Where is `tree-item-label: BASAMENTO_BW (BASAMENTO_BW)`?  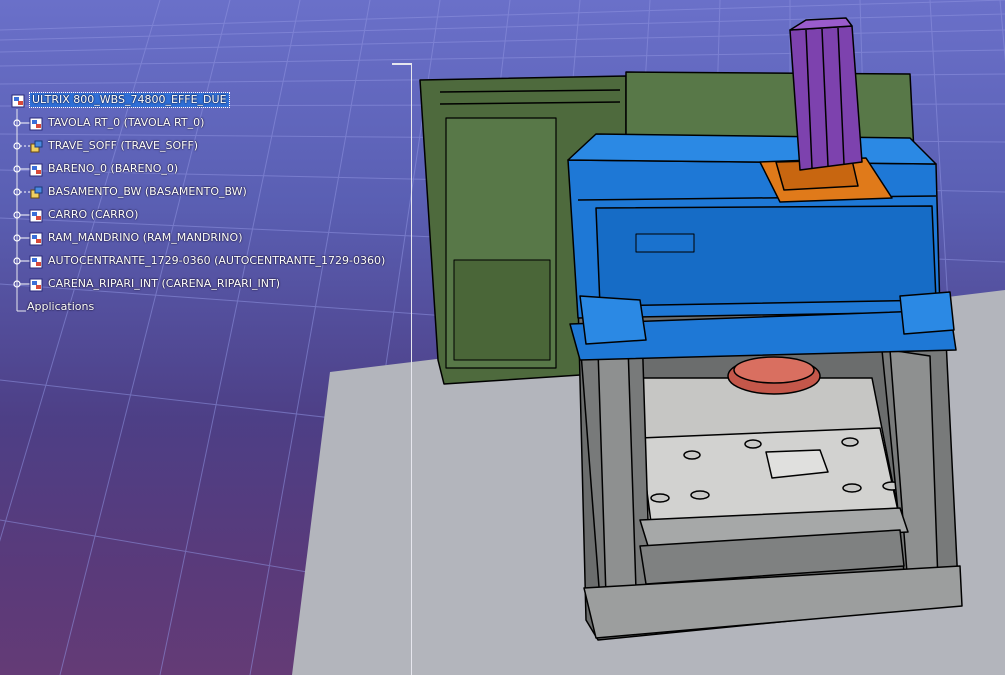
tree-item-label: BASAMENTO_BW (BASAMENTO_BW) is located at coordinates (147, 191).